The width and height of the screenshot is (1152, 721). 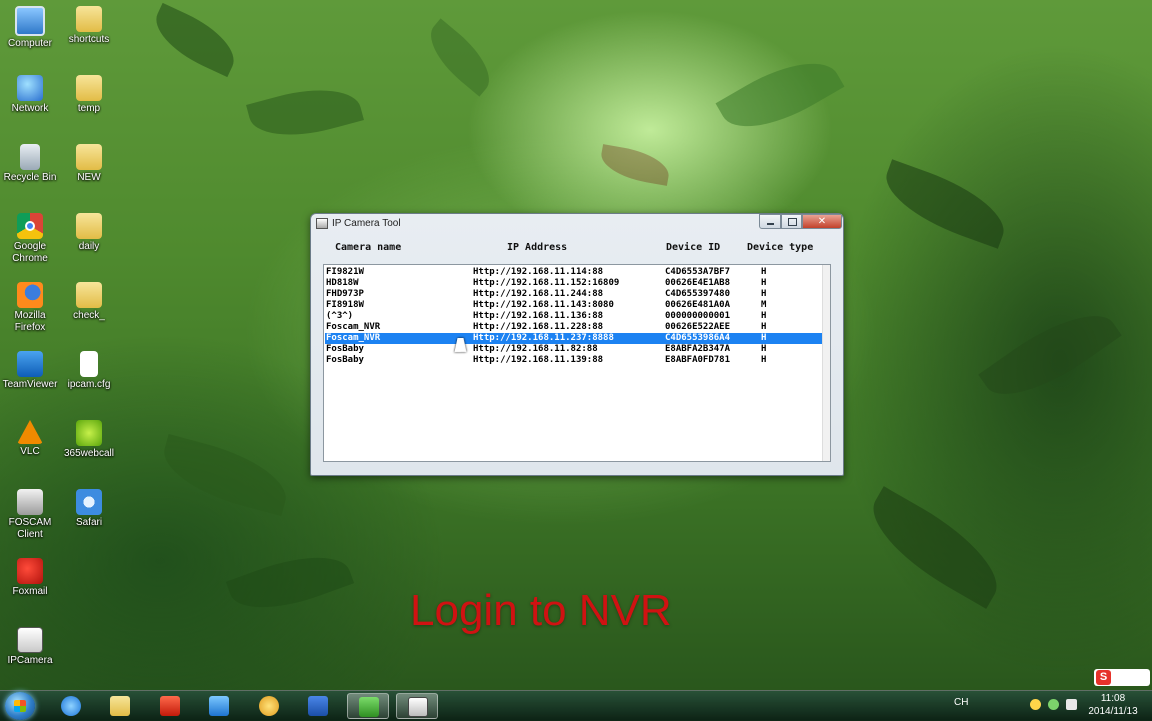 I want to click on desktop-icon-foxmail: Foxmail, so click(x=30, y=578).